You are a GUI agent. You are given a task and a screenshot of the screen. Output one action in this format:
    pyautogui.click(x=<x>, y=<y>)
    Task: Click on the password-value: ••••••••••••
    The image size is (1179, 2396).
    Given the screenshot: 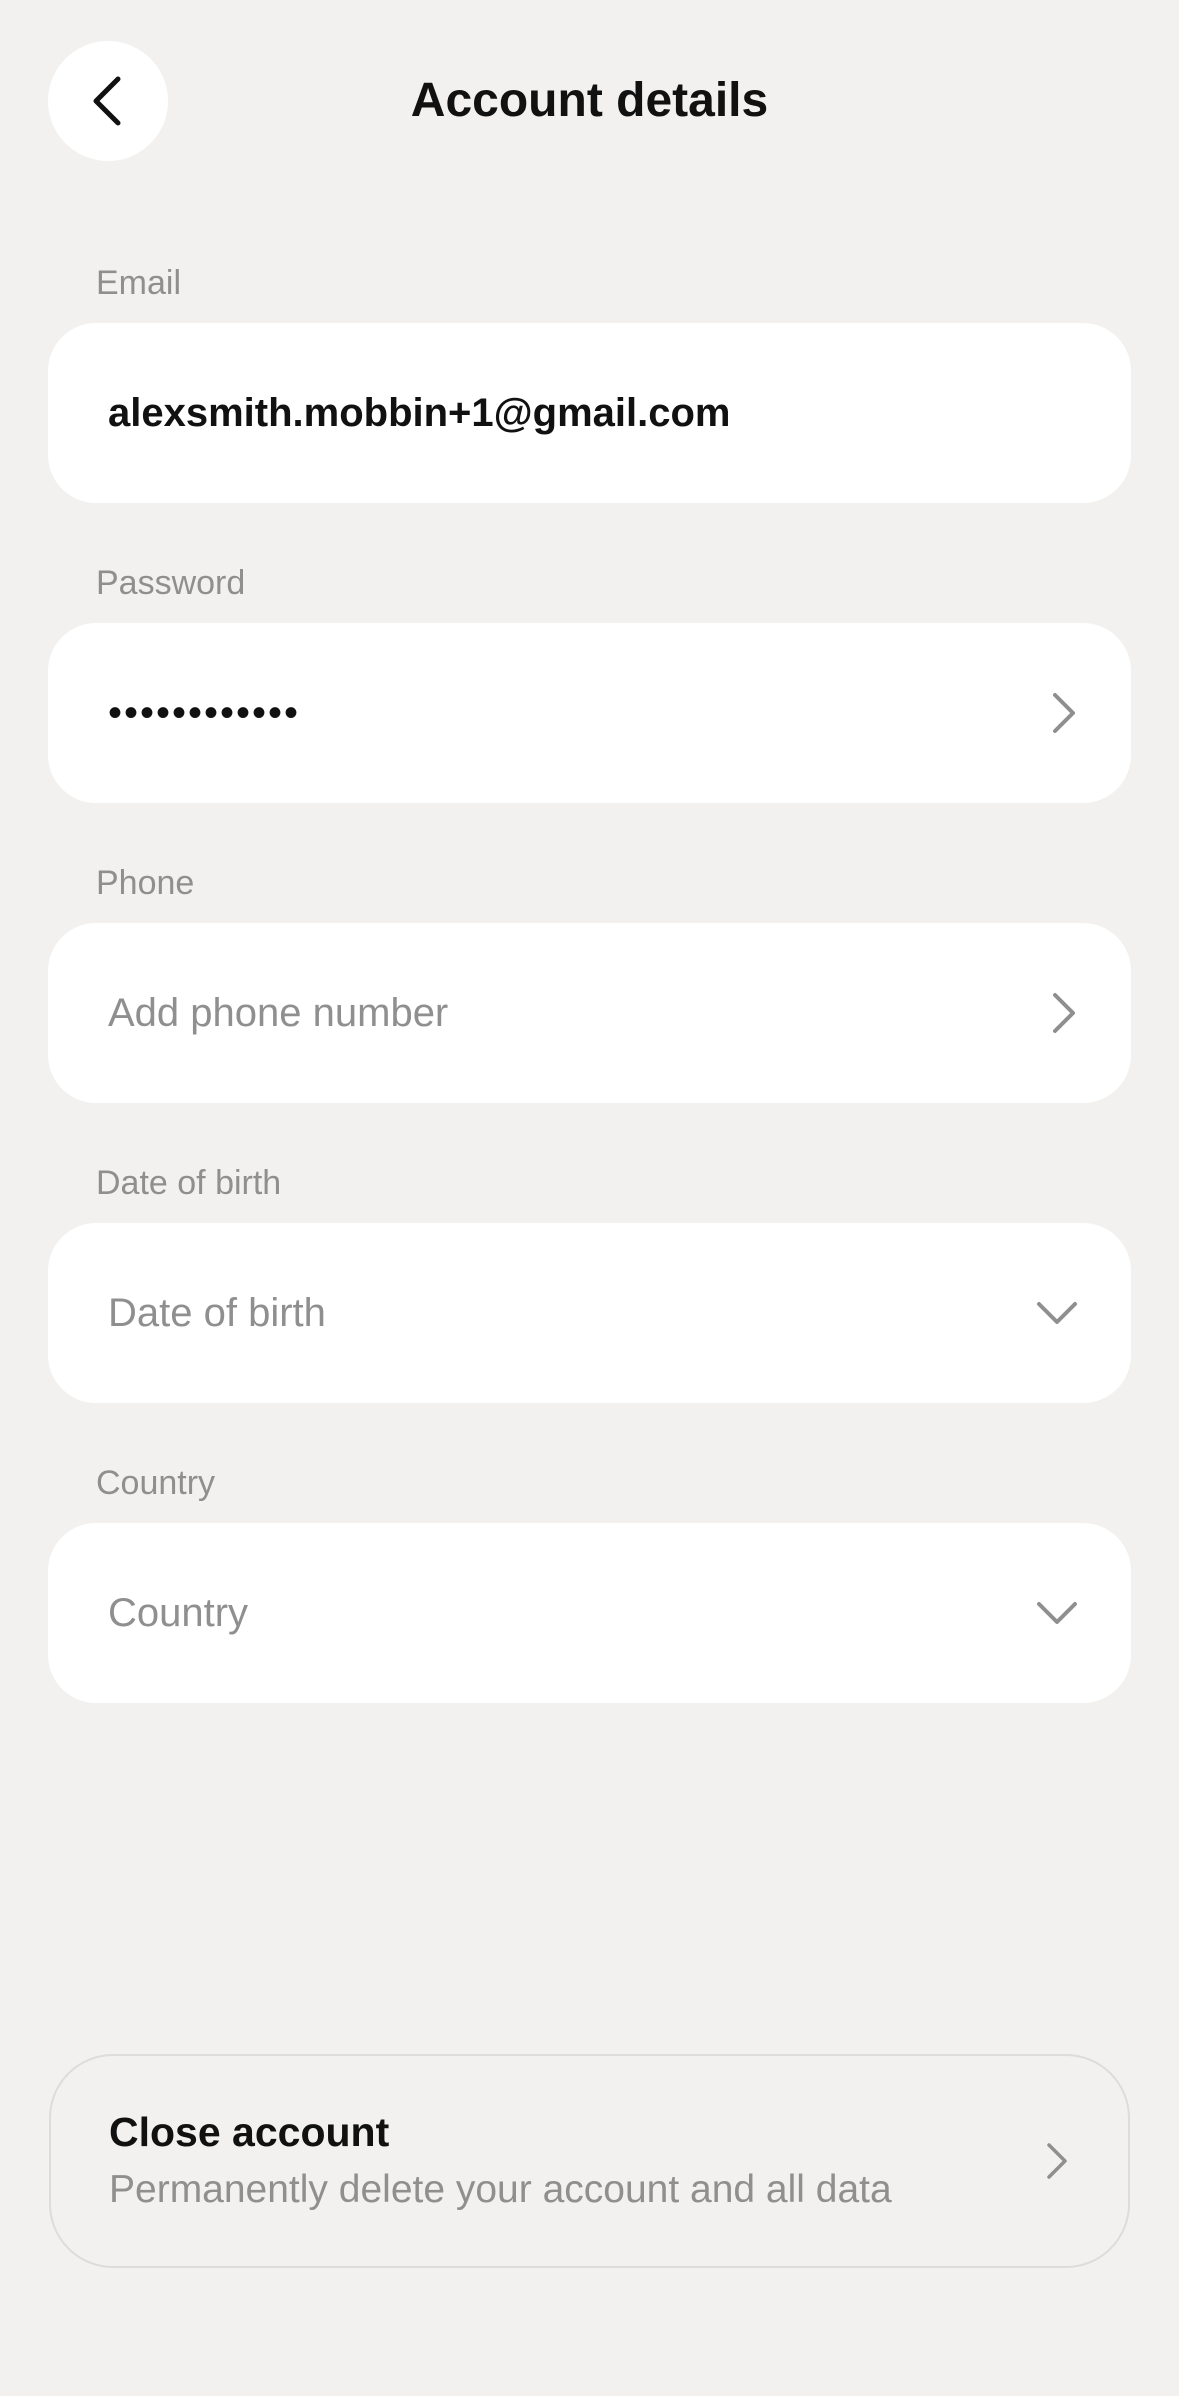 What is the action you would take?
    pyautogui.click(x=204, y=712)
    